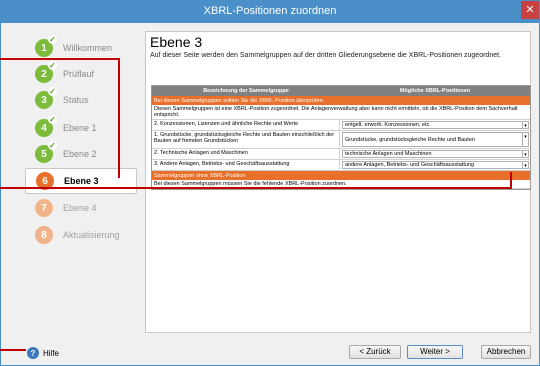 The image size is (540, 366). Describe the element at coordinates (88, 48) in the screenshot. I see `step-label: Willkommen` at that location.